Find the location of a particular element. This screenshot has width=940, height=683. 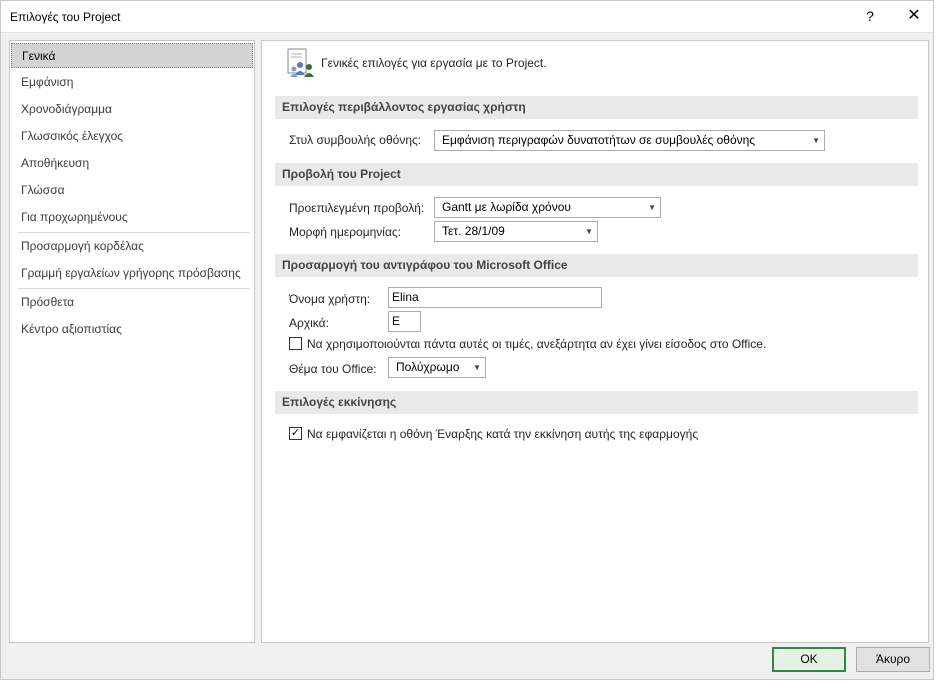

screentip-style-label: Στυλ συμβουλής οθόνης: is located at coordinates (355, 140).